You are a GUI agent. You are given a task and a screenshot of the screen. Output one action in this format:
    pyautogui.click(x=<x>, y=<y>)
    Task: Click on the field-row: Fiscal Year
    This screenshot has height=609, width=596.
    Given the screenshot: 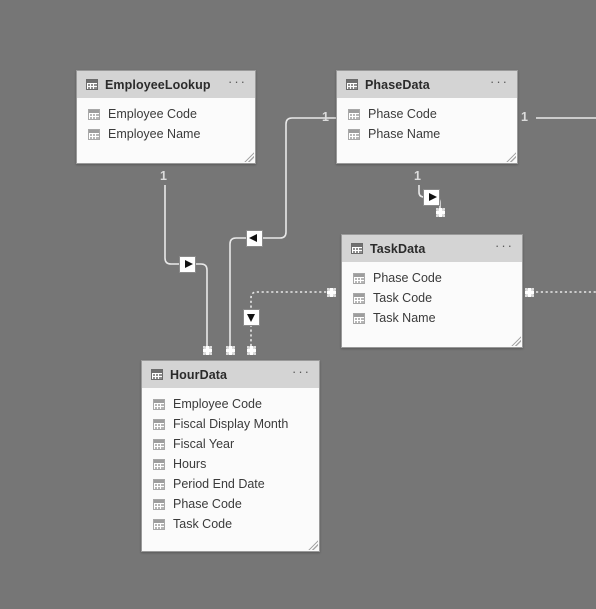 What is the action you would take?
    pyautogui.click(x=230, y=444)
    